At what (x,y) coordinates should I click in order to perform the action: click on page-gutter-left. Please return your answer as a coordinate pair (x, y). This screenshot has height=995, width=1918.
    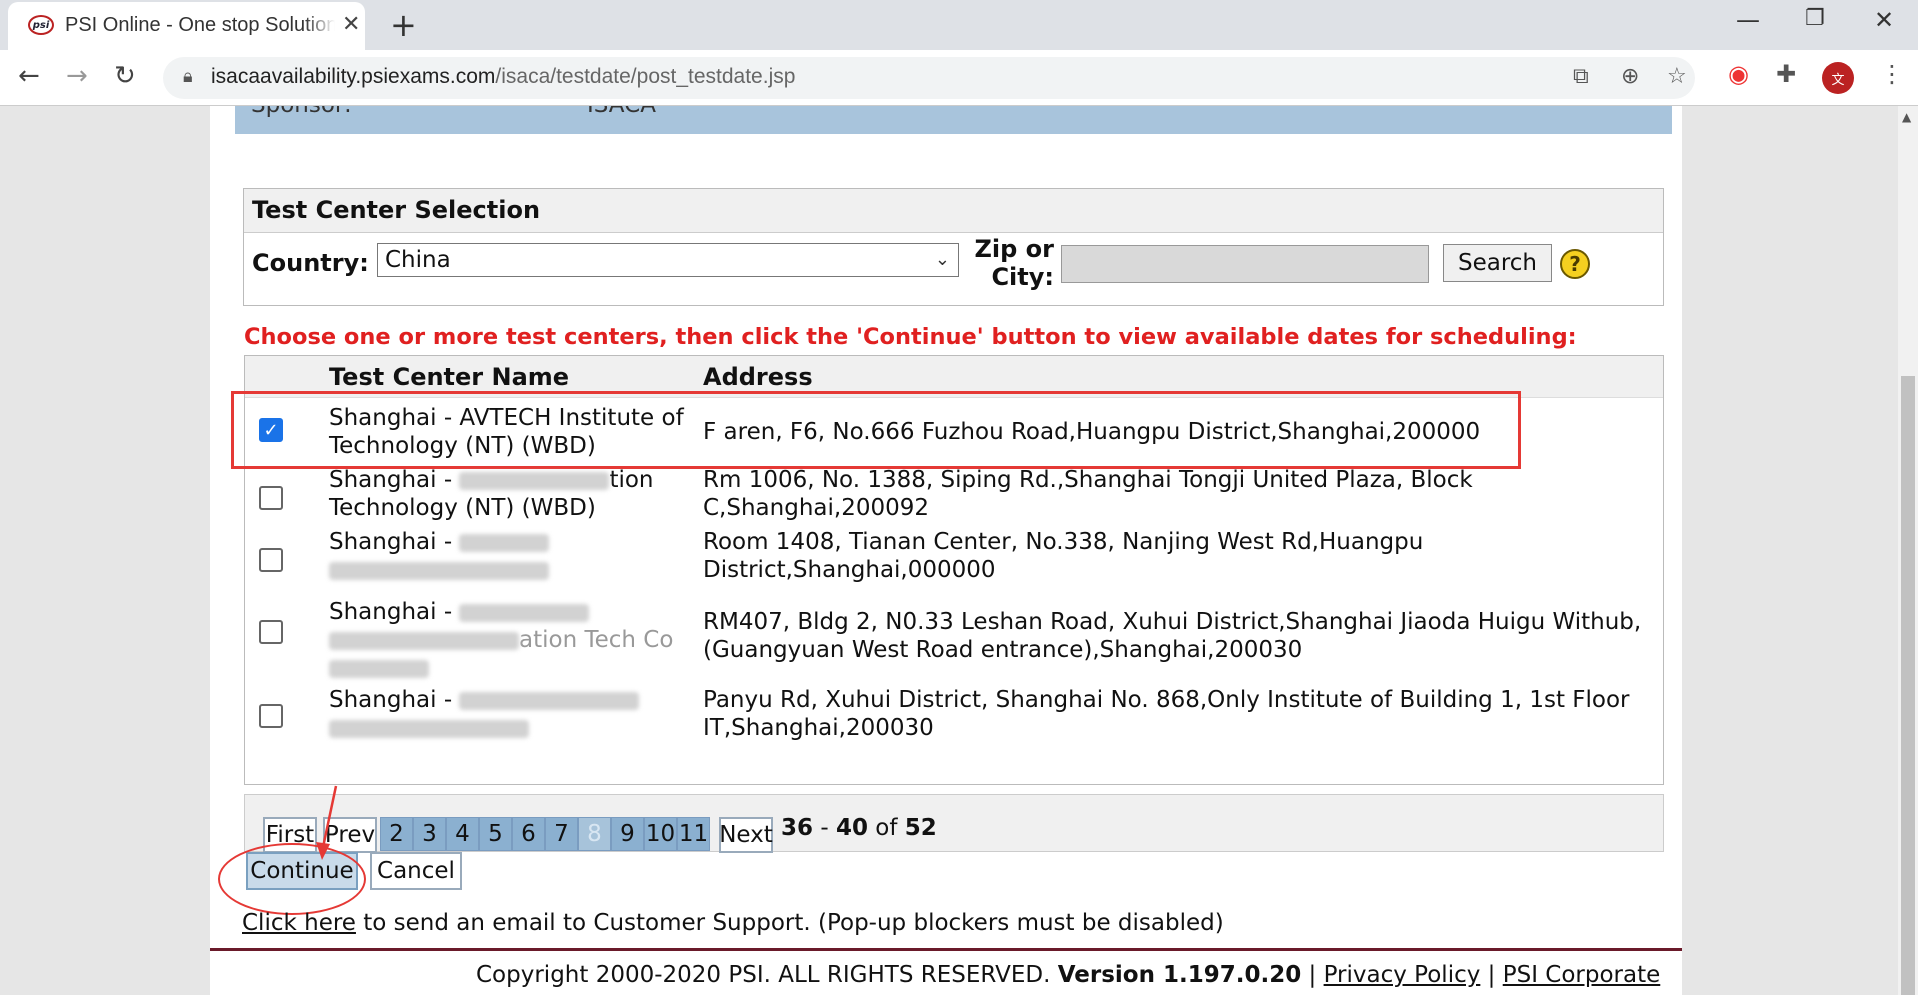
    Looking at the image, I should click on (105, 550).